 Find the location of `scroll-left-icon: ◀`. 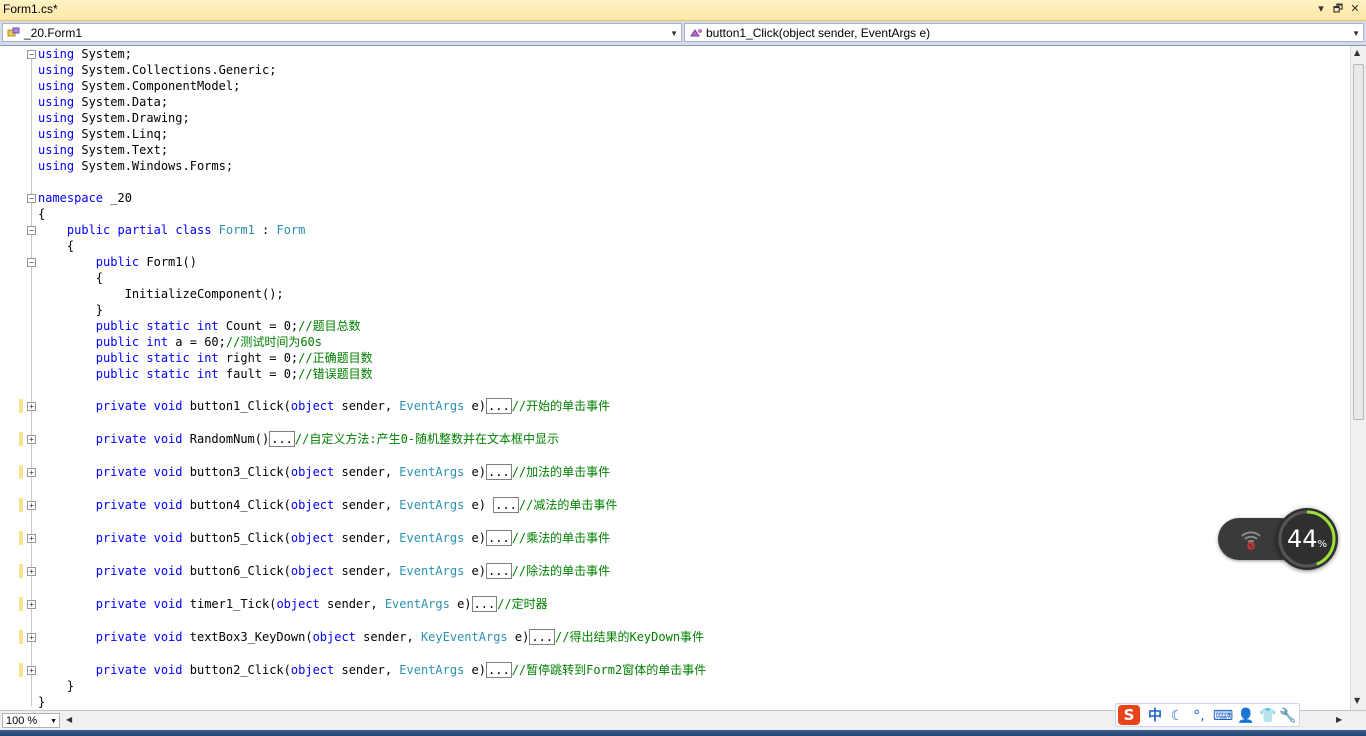

scroll-left-icon: ◀ is located at coordinates (69, 719).